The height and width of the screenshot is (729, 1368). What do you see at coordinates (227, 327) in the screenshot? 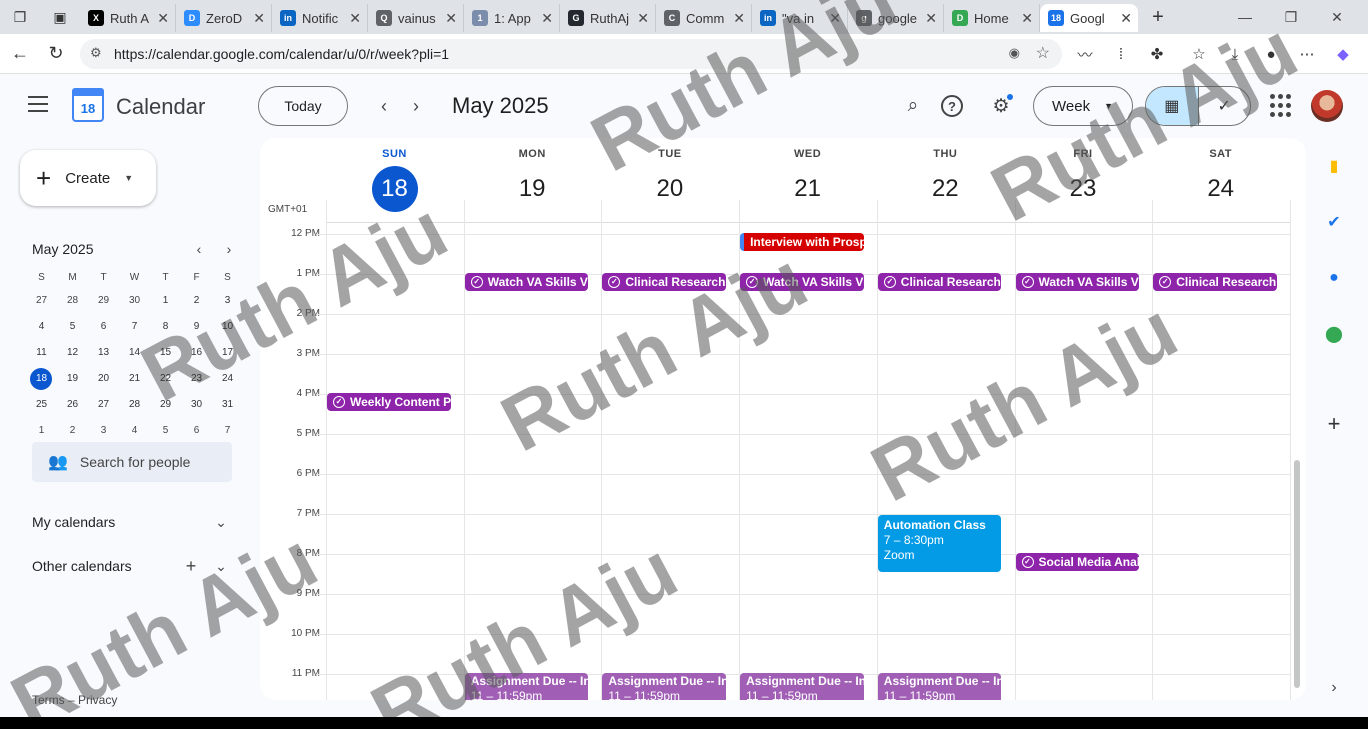
I see `mini-day: 10` at bounding box center [227, 327].